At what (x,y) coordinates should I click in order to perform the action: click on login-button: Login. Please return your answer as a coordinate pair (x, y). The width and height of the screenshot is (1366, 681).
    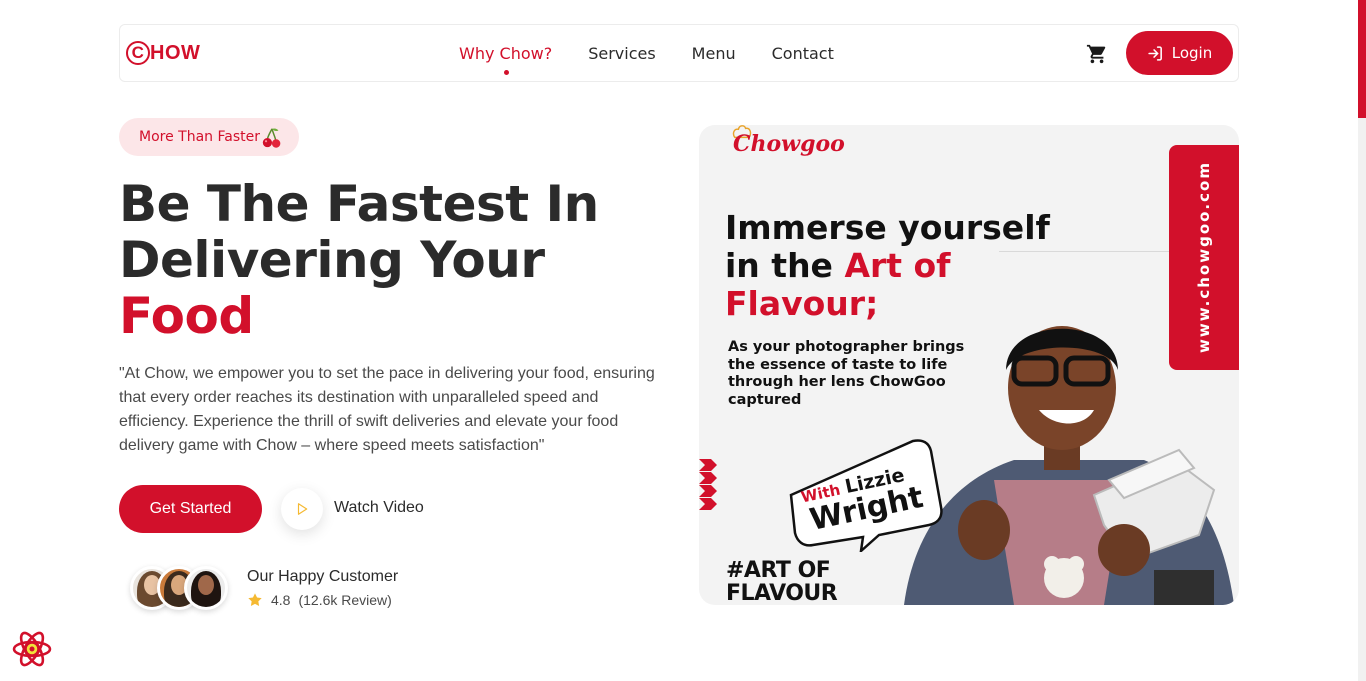
    Looking at the image, I should click on (1179, 53).